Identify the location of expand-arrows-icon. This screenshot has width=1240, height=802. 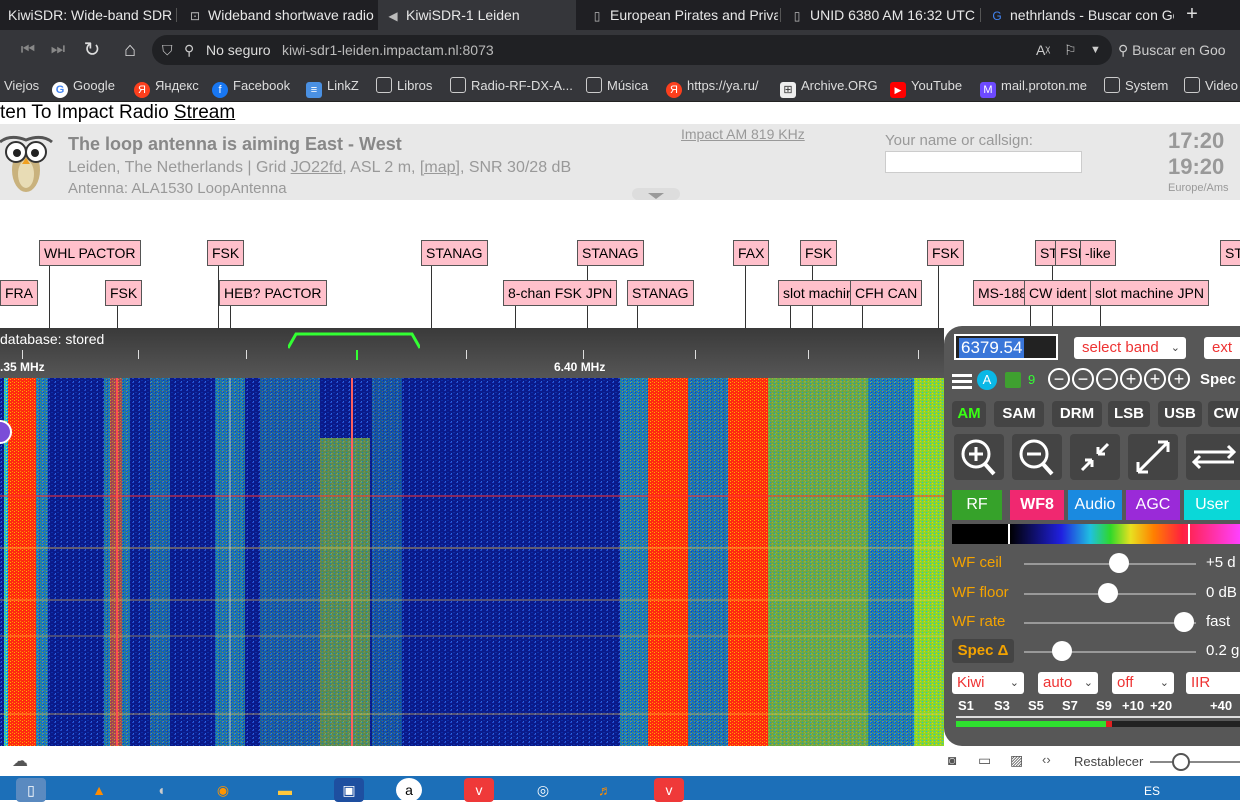
(1153, 457).